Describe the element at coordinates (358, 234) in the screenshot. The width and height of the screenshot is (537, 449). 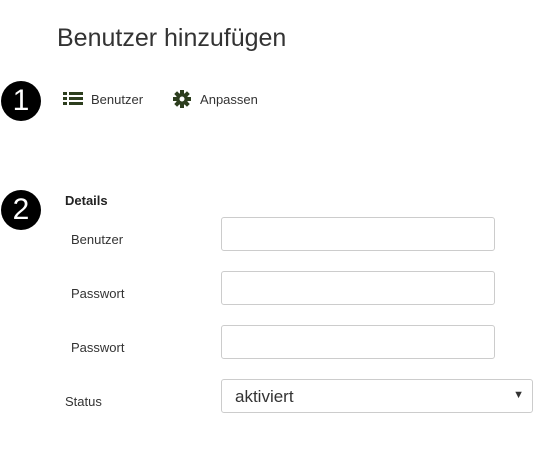
I see `username-input` at that location.